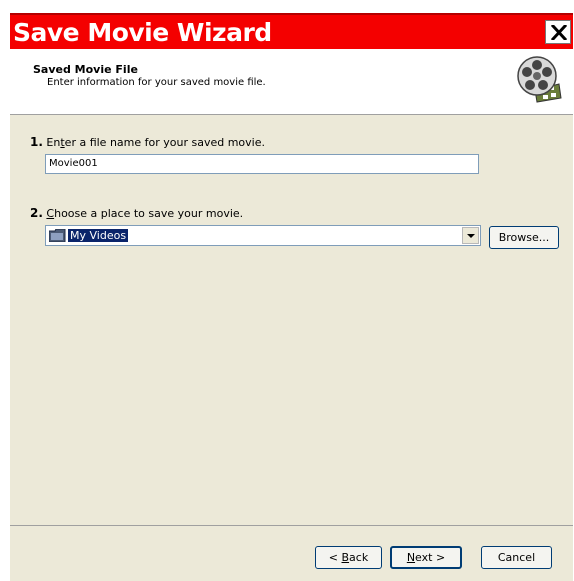 The width and height of the screenshot is (574, 581). I want to click on filename-input: Movie001, so click(262, 164).